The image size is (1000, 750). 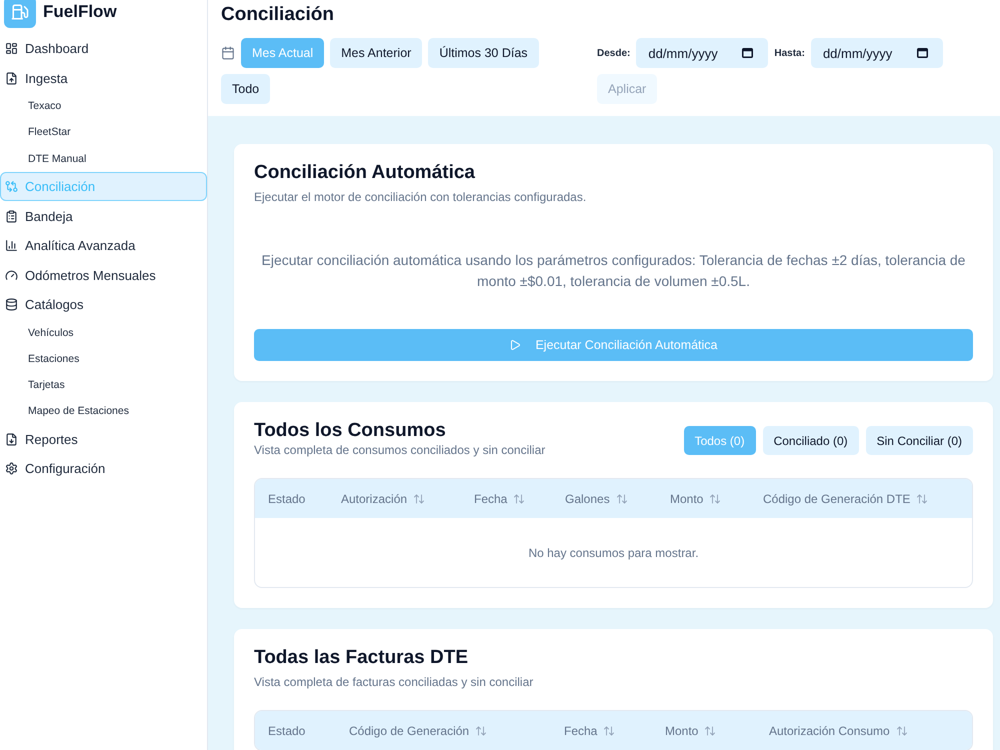 What do you see at coordinates (350, 431) in the screenshot?
I see `section-title: Todos los Consumos` at bounding box center [350, 431].